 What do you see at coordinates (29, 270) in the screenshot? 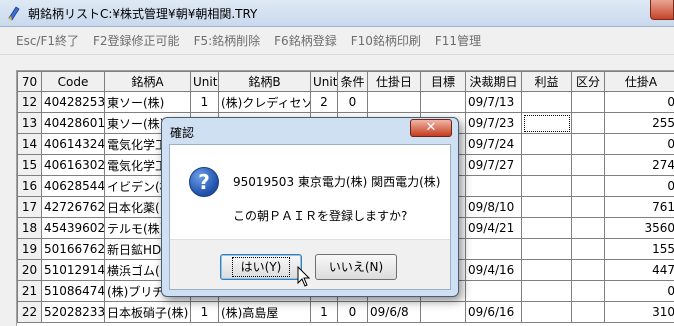
I see `cell-row-number: 20` at bounding box center [29, 270].